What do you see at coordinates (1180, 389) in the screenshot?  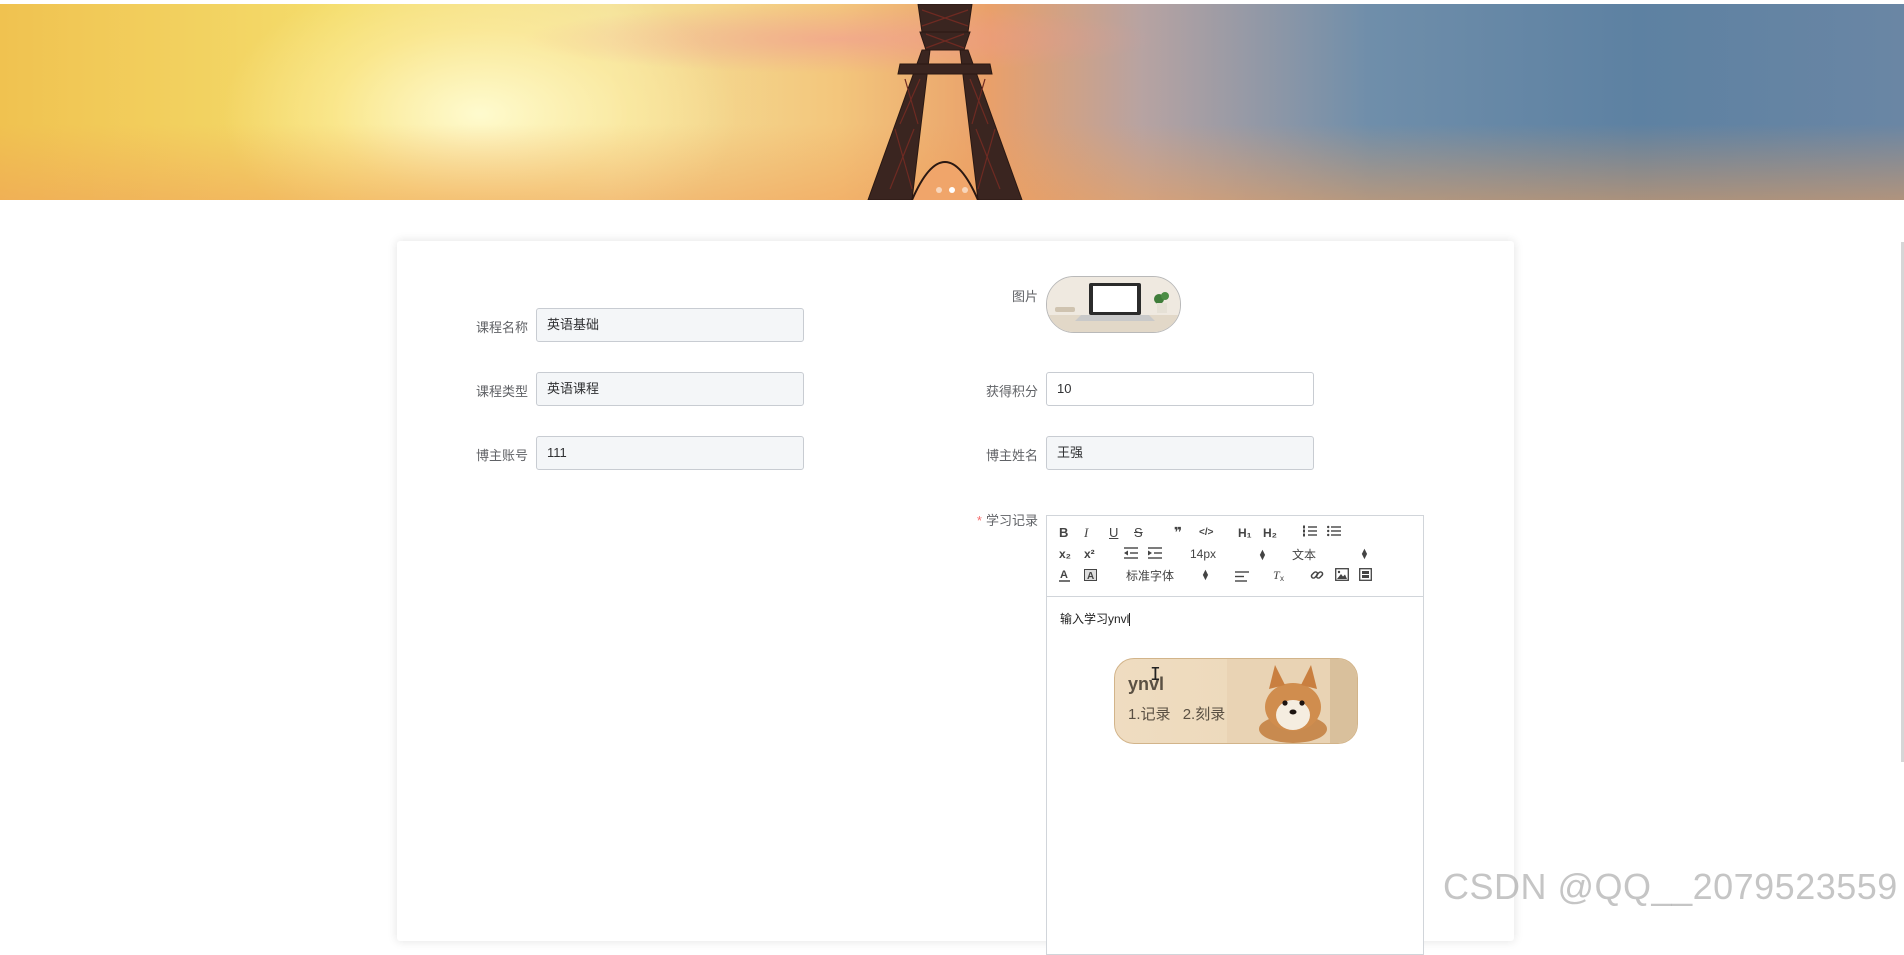 I see `points-input: 10` at bounding box center [1180, 389].